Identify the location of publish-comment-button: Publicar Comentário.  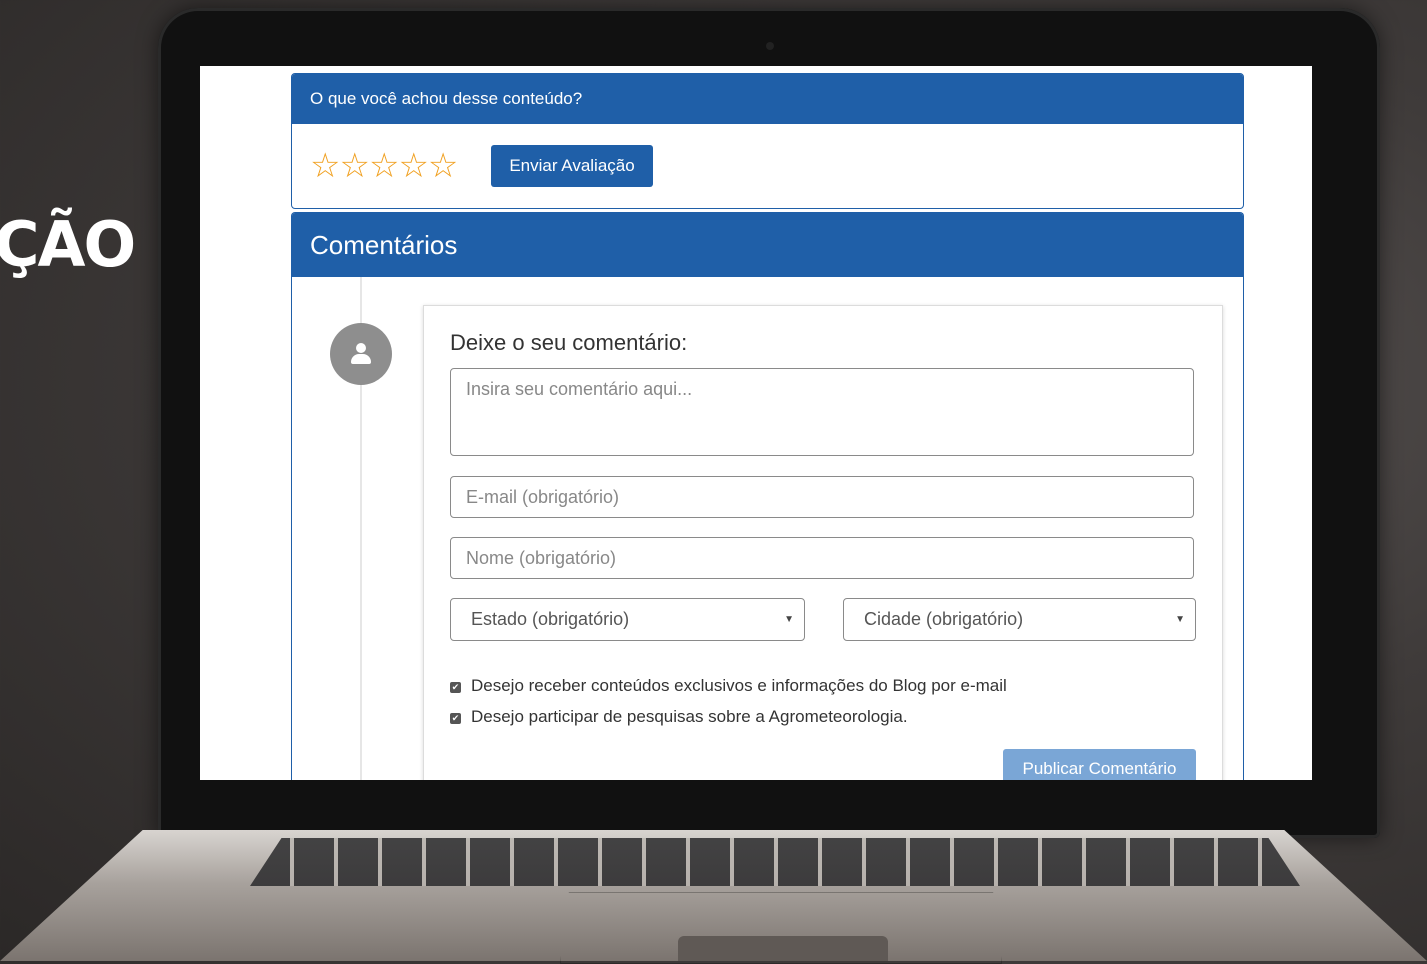
(1099, 764).